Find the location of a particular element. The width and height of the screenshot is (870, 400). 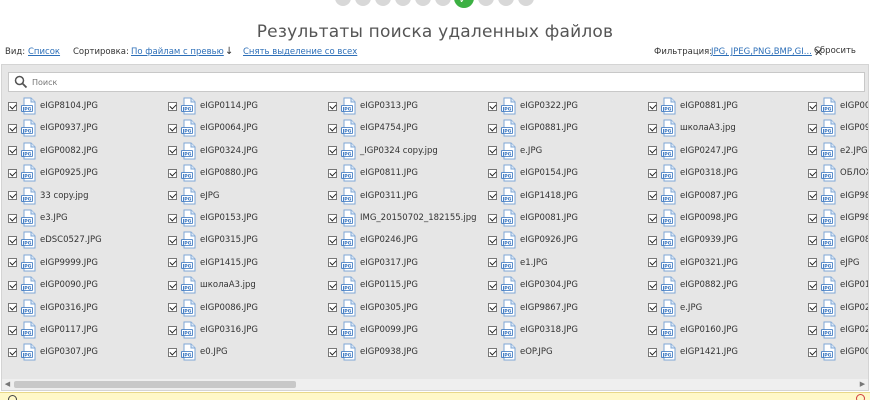

file-item: JPG IMG_20150702_182155.jpg is located at coordinates (402, 218).